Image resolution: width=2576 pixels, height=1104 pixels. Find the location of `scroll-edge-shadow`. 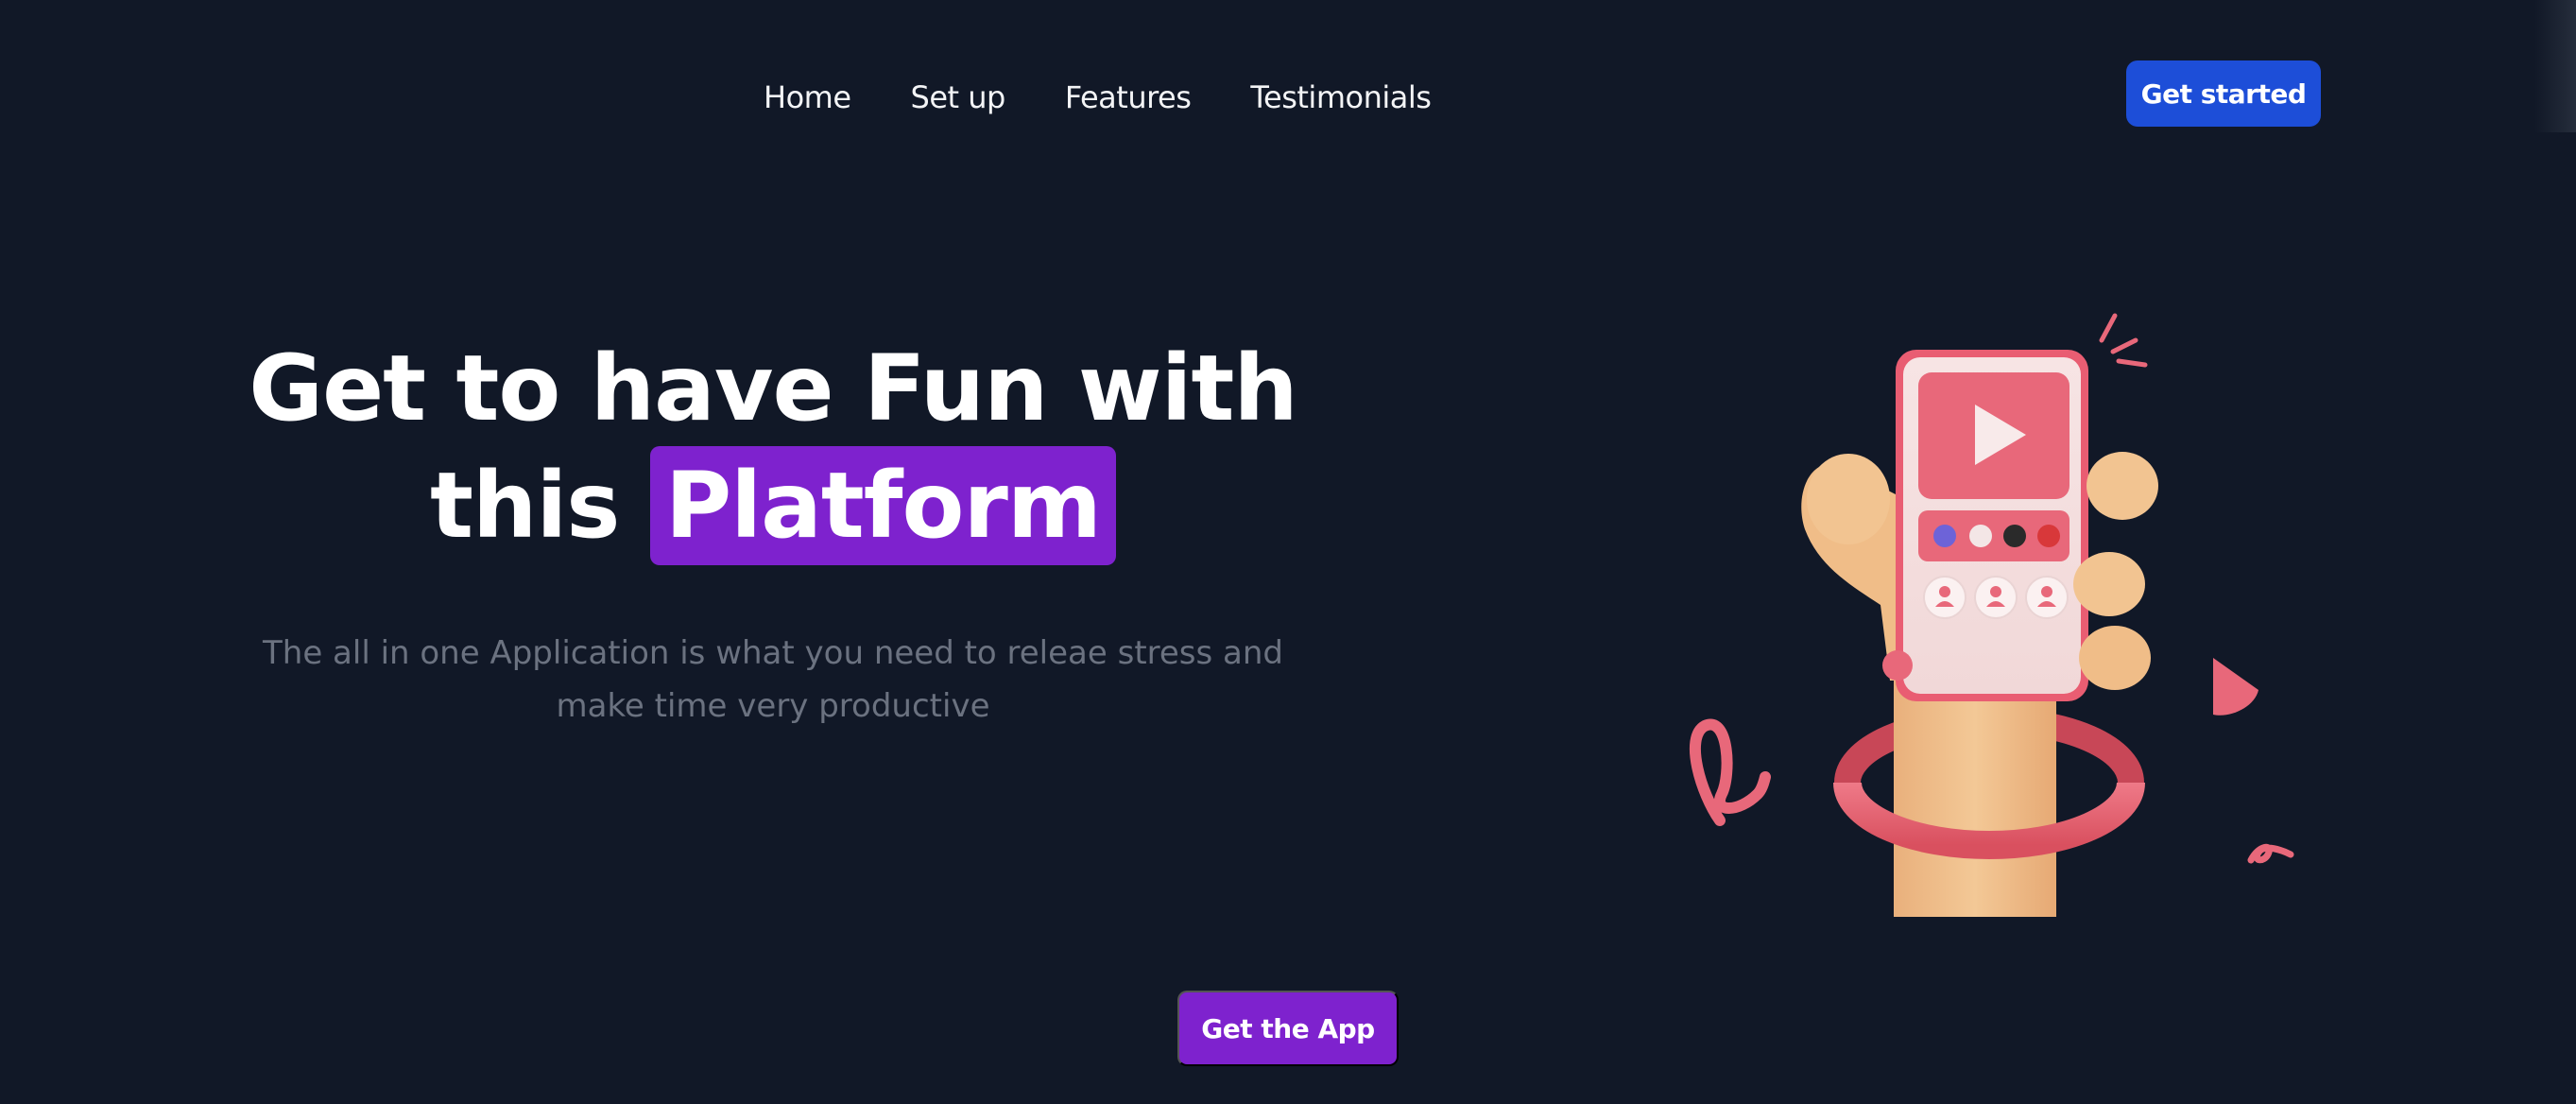

scroll-edge-shadow is located at coordinates (2555, 66).